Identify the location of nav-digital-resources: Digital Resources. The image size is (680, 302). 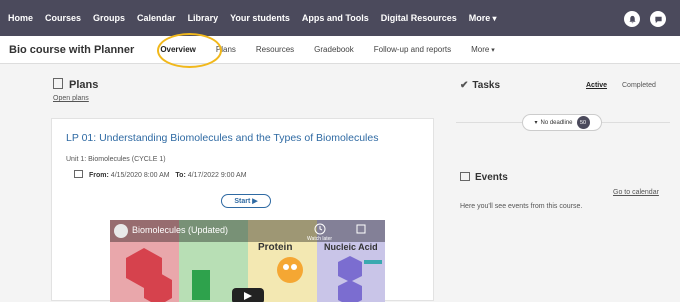
(419, 18).